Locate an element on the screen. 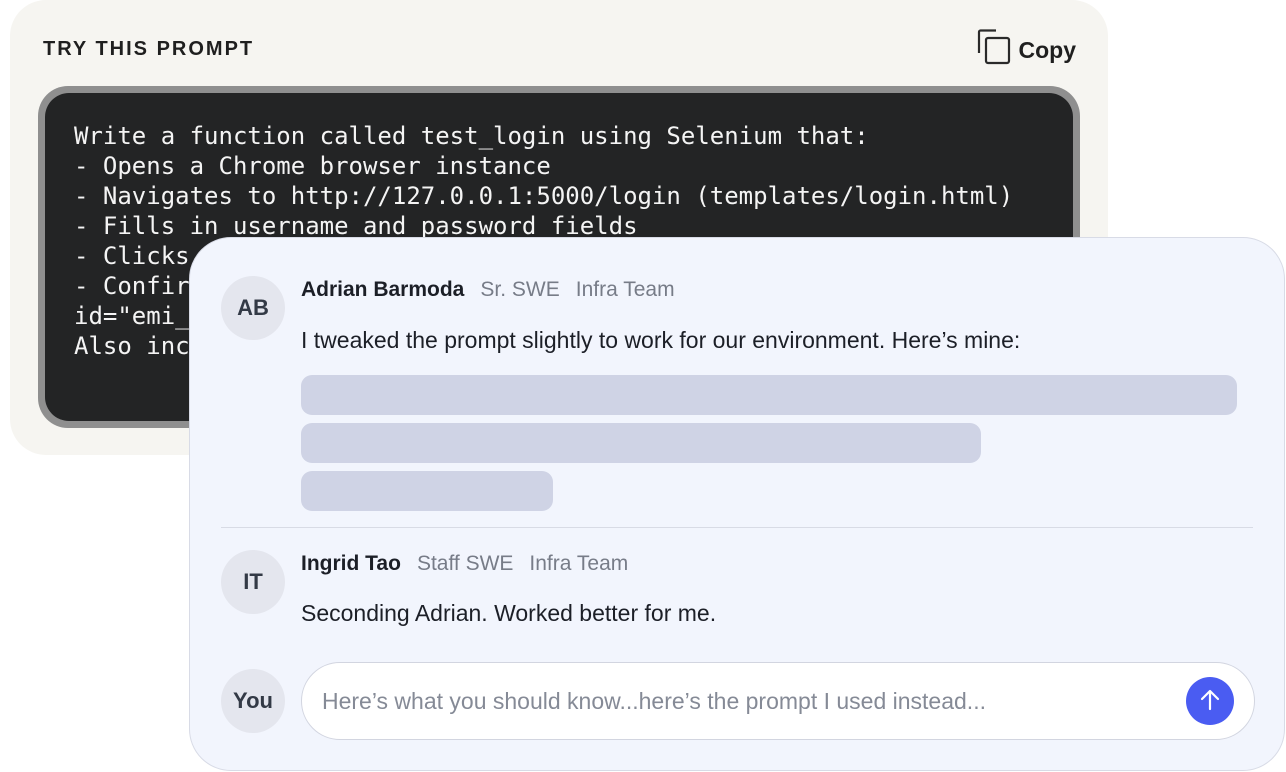  send-button is located at coordinates (1210, 701).